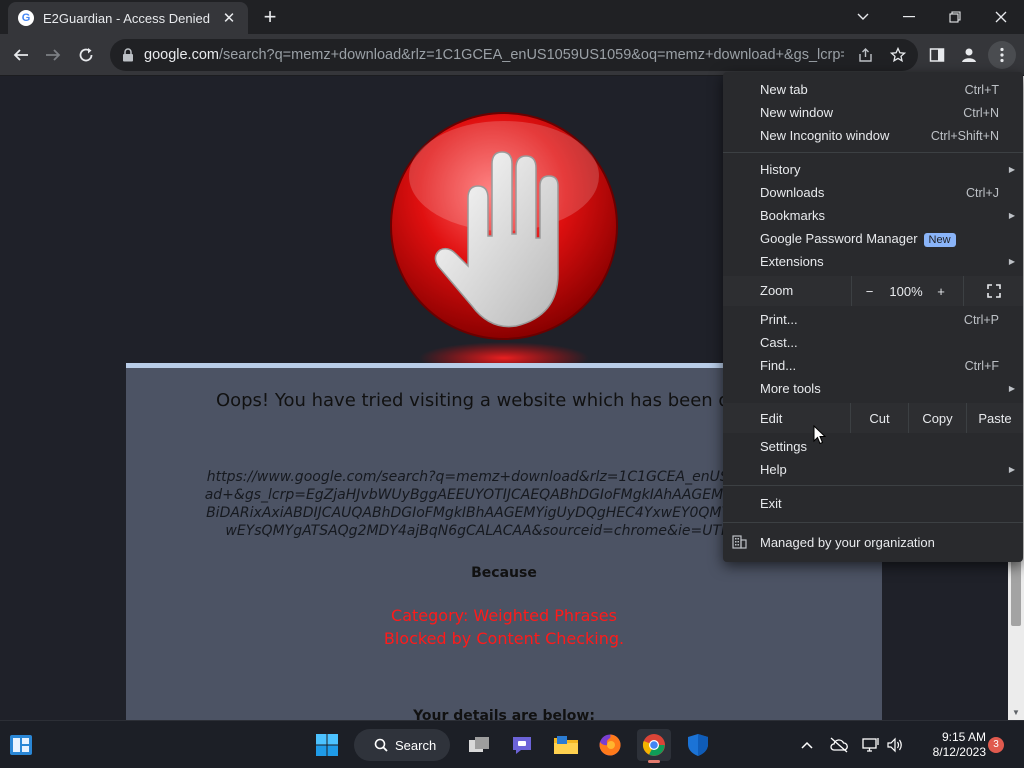 The image size is (1024, 768). What do you see at coordinates (1001, 17) in the screenshot?
I see `close-window-button` at bounding box center [1001, 17].